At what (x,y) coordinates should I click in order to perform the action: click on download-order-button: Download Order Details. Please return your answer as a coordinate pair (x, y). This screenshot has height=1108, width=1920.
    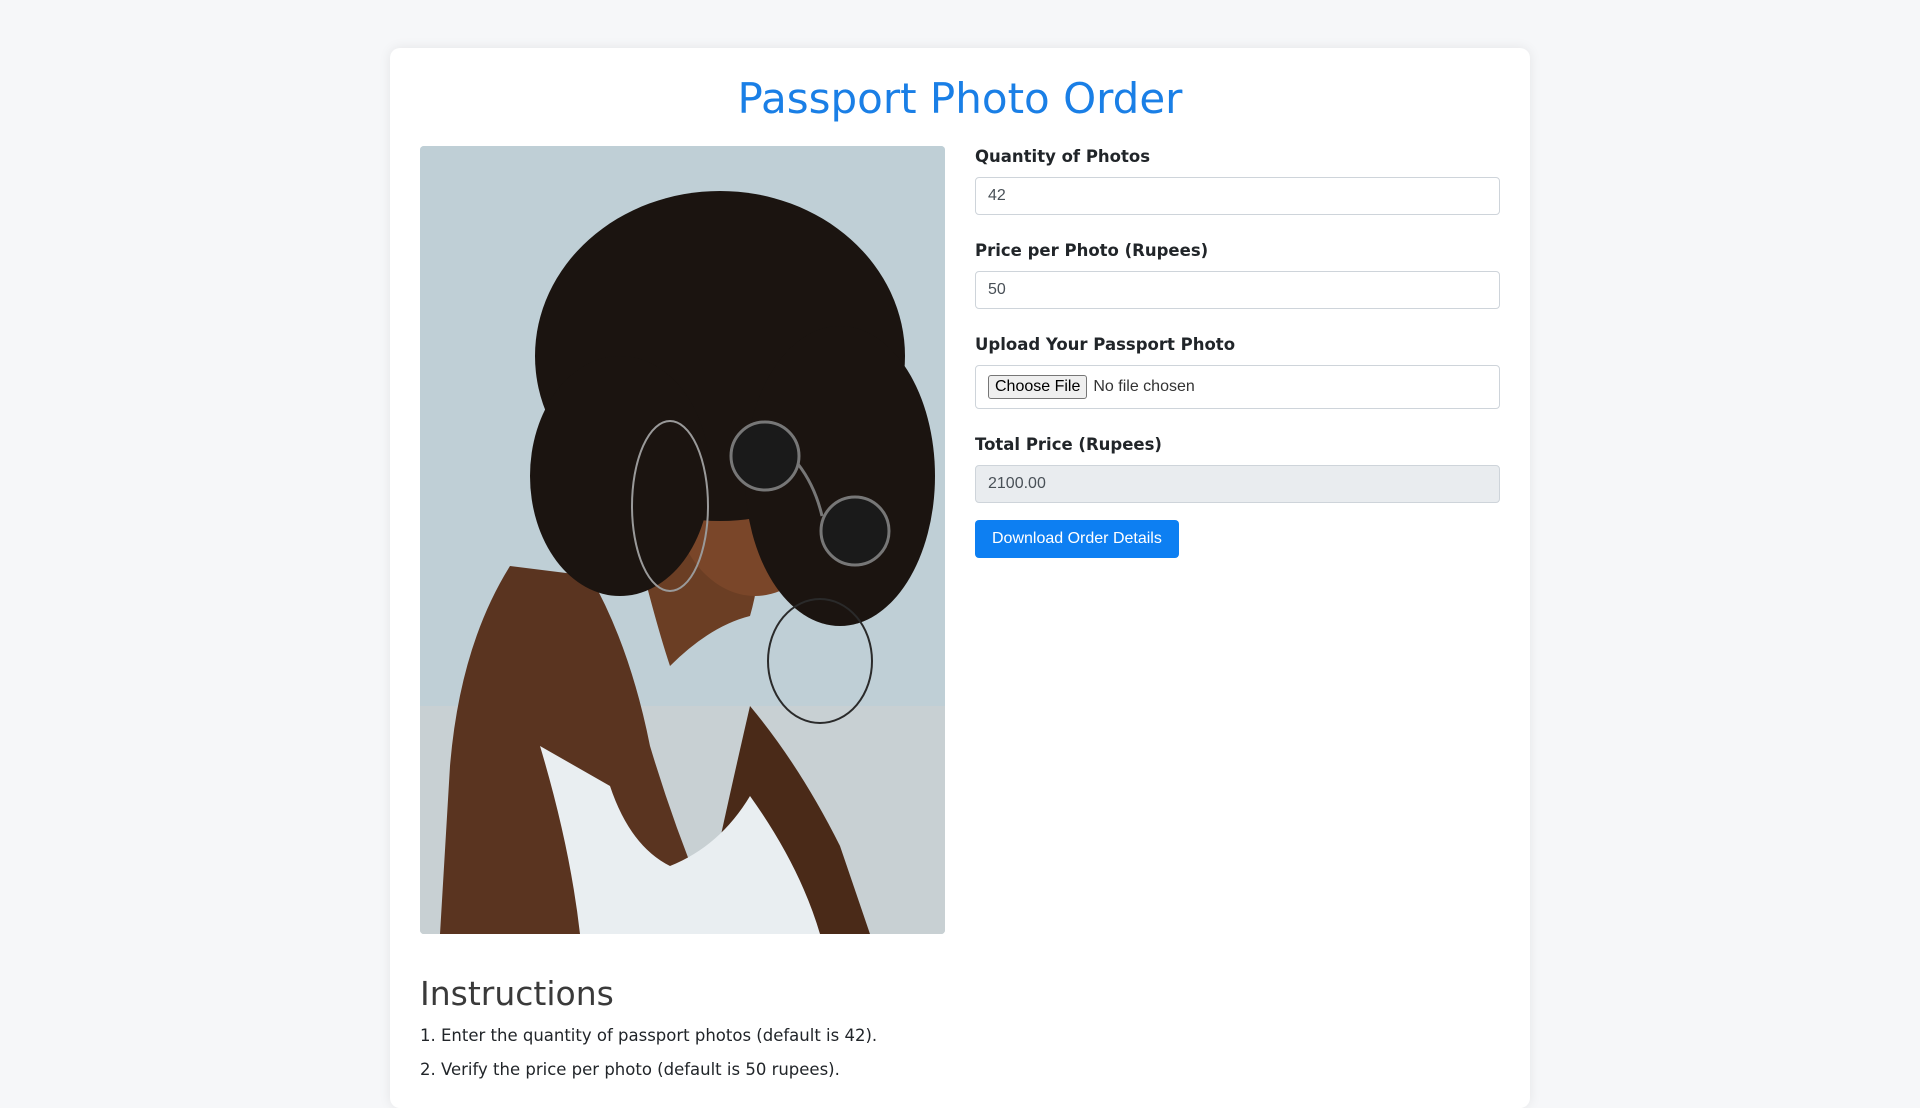
    Looking at the image, I should click on (1077, 539).